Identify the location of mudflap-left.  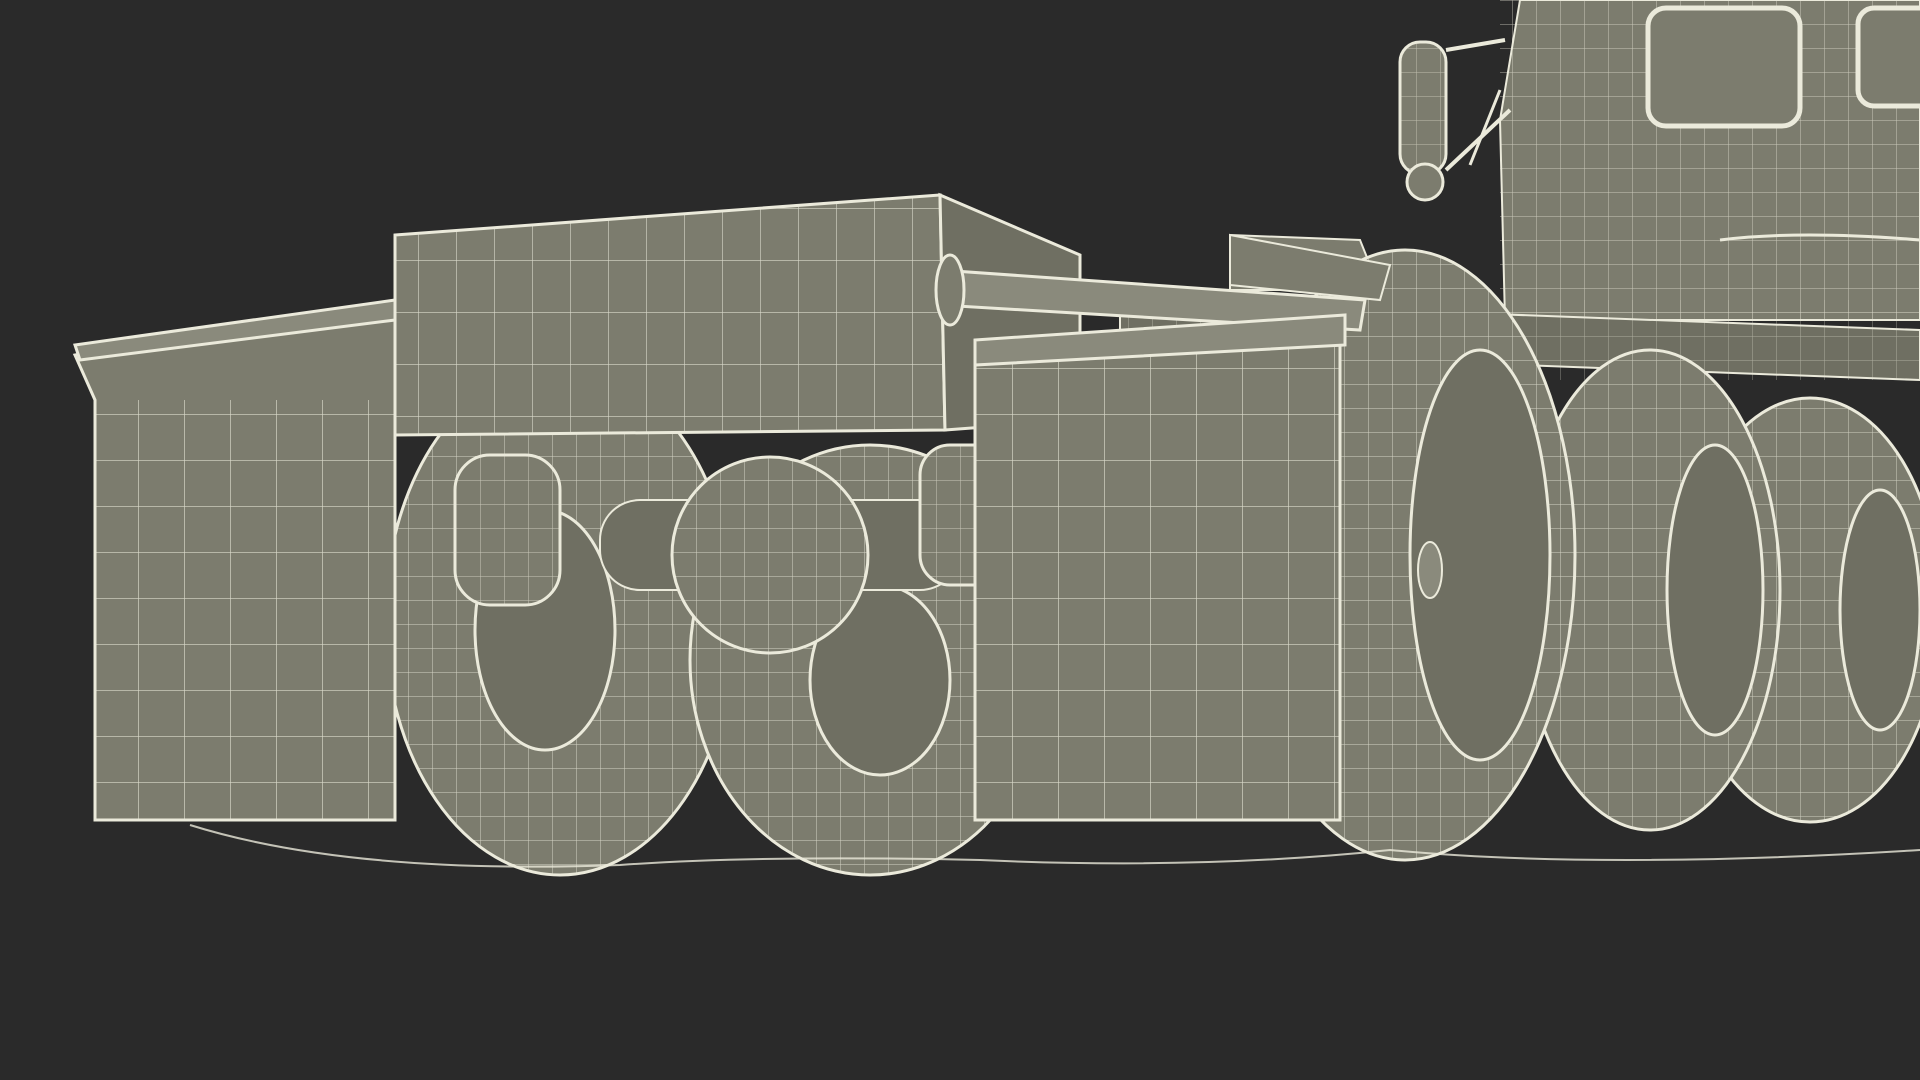
(234, 560).